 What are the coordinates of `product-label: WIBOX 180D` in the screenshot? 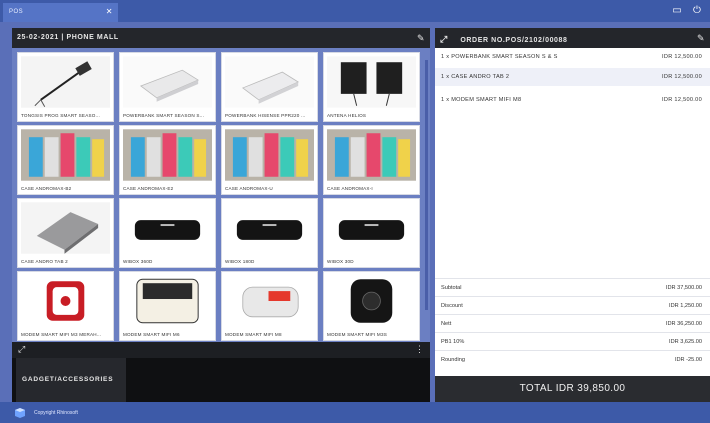 It's located at (240, 261).